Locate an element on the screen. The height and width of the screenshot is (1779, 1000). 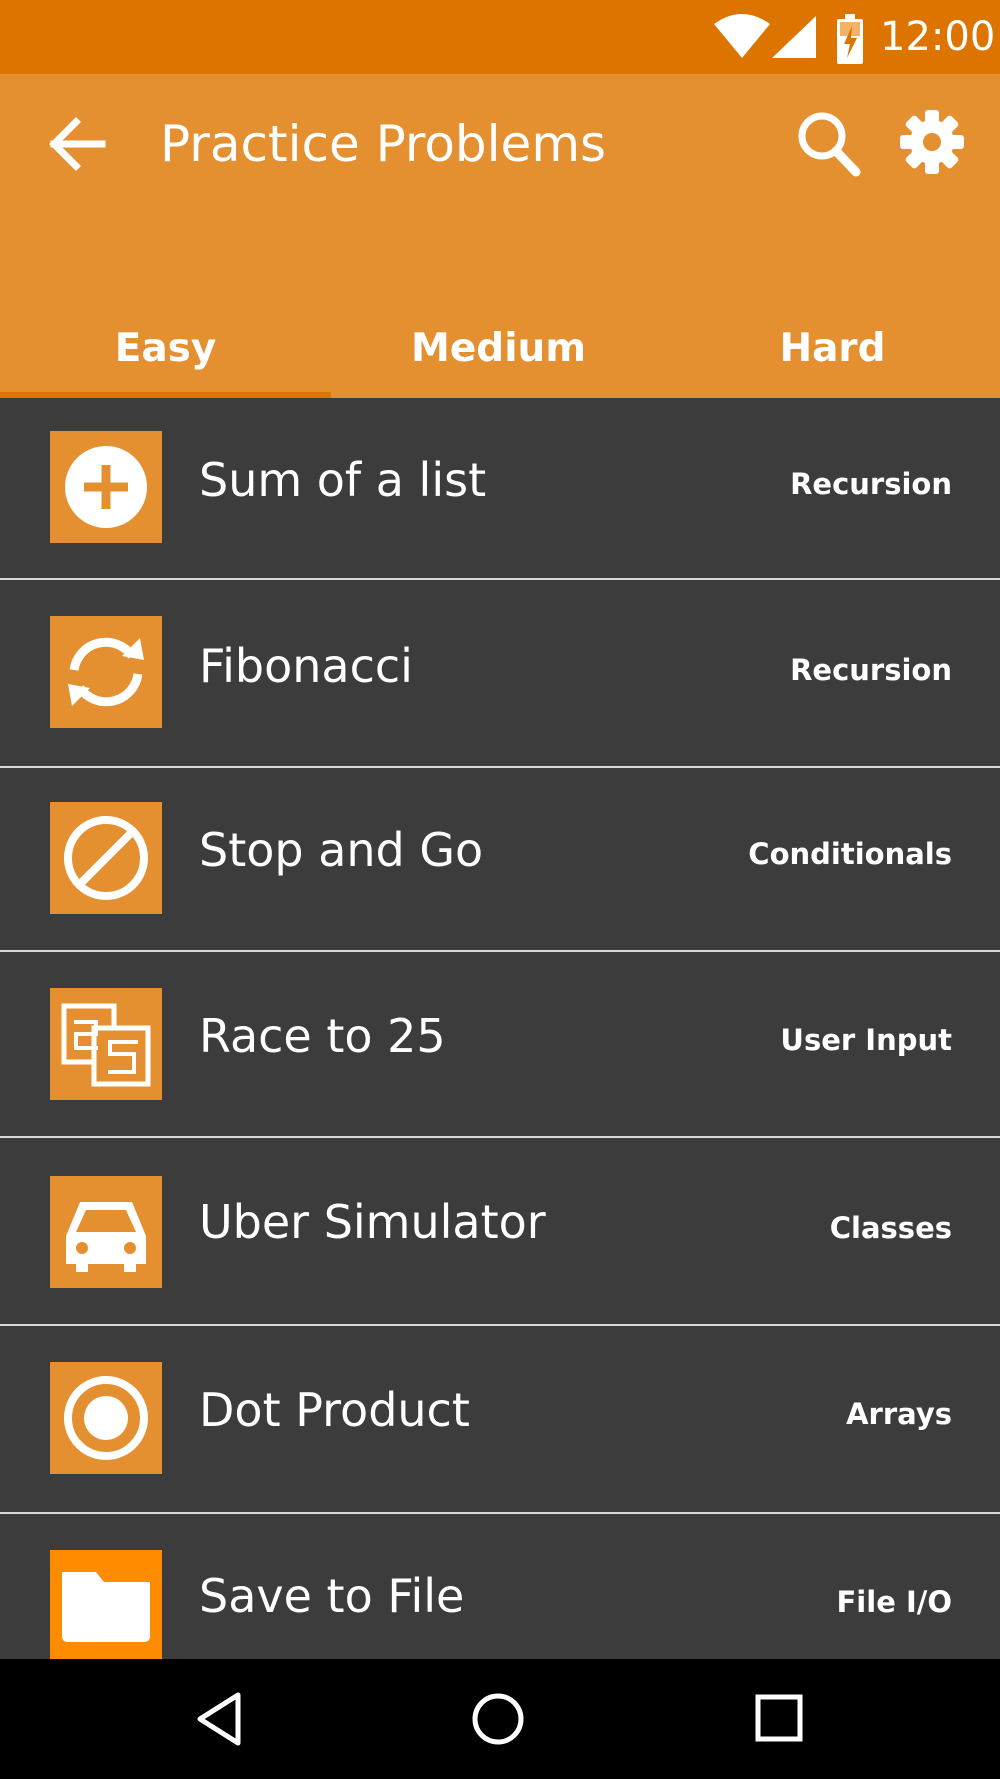
problem-name: Sum of a list is located at coordinates (343, 480).